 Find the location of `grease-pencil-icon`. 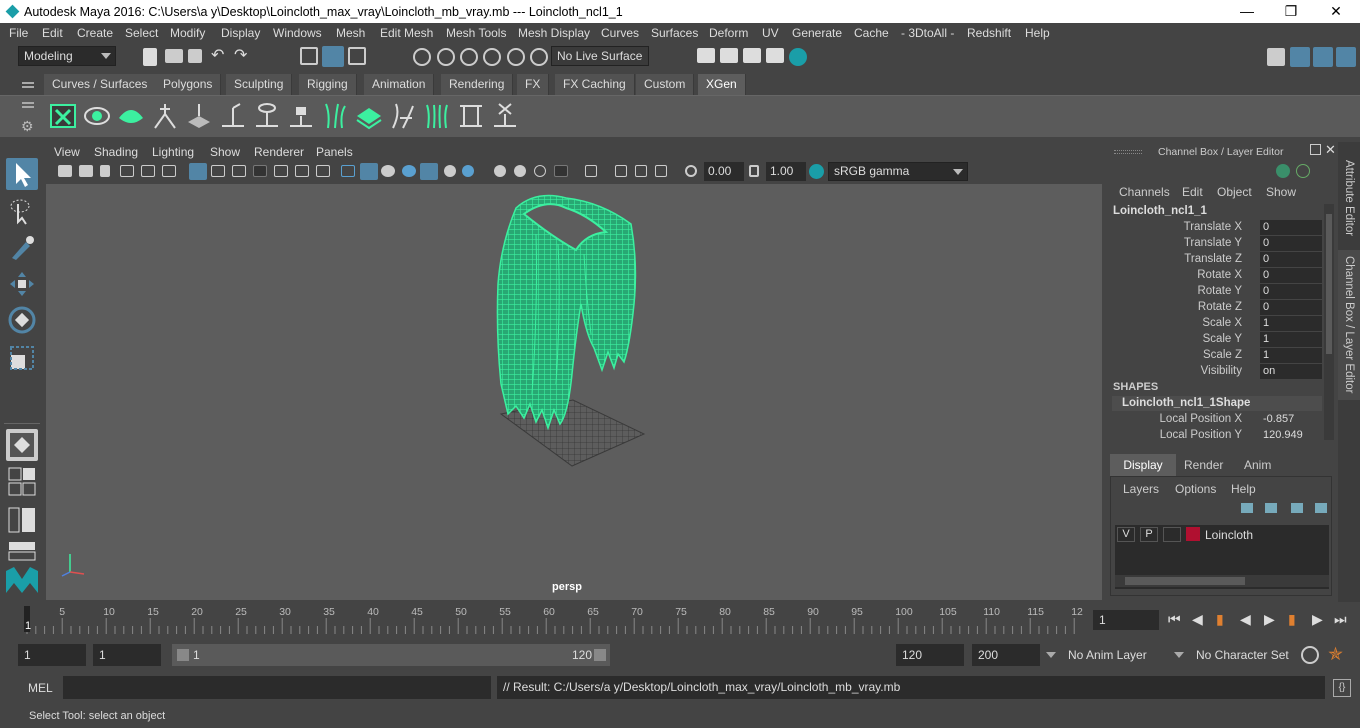

grease-pencil-icon is located at coordinates (169, 171).